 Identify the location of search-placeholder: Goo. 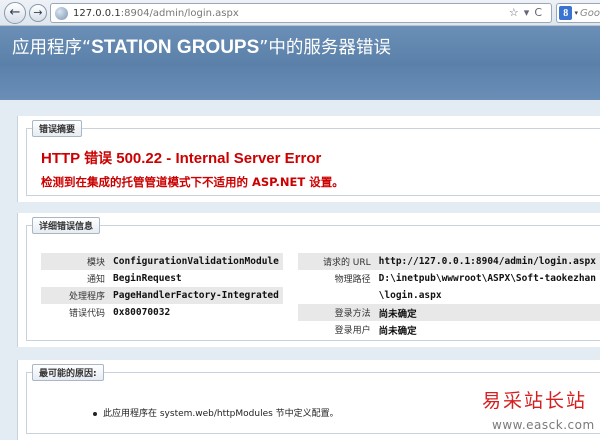
(590, 13).